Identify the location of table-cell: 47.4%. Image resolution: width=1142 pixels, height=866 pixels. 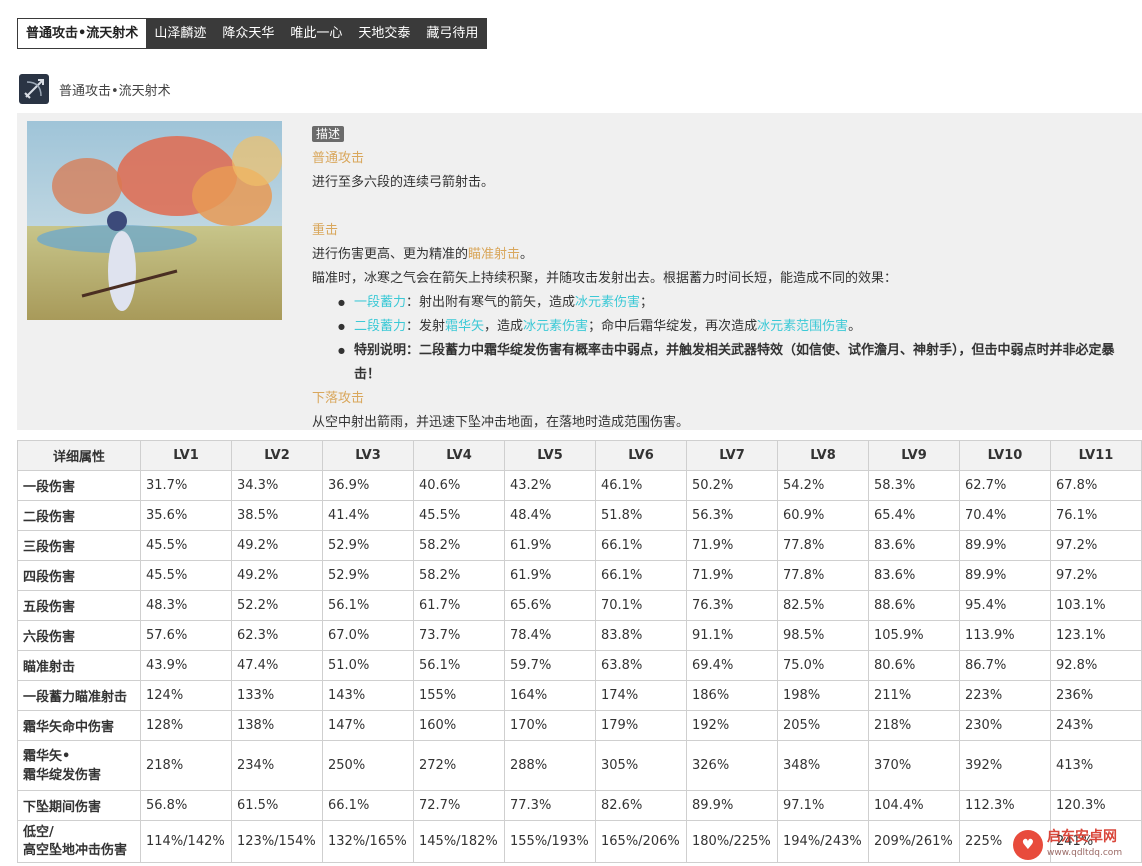
(277, 665).